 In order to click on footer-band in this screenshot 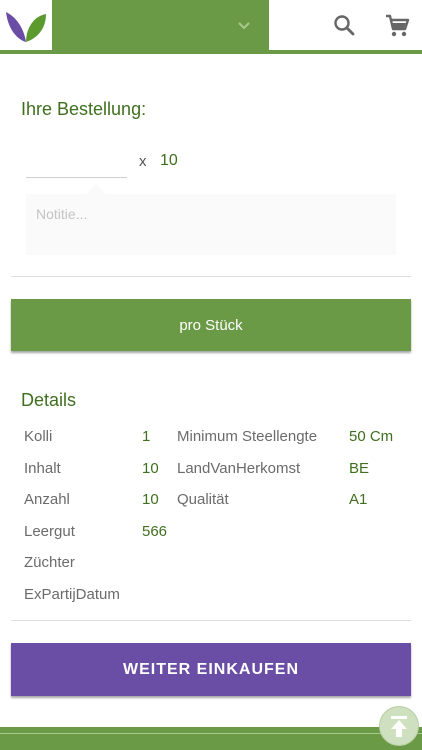, I will do `click(211, 738)`.